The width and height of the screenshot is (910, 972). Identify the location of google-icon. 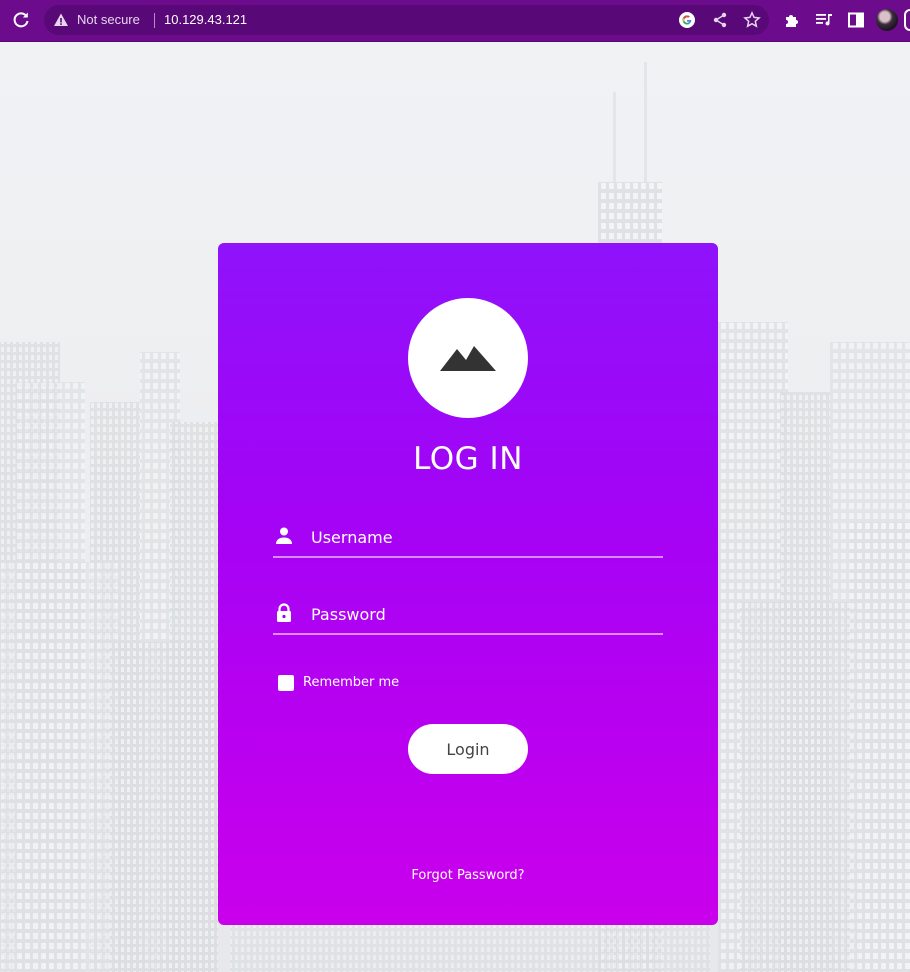
(687, 20).